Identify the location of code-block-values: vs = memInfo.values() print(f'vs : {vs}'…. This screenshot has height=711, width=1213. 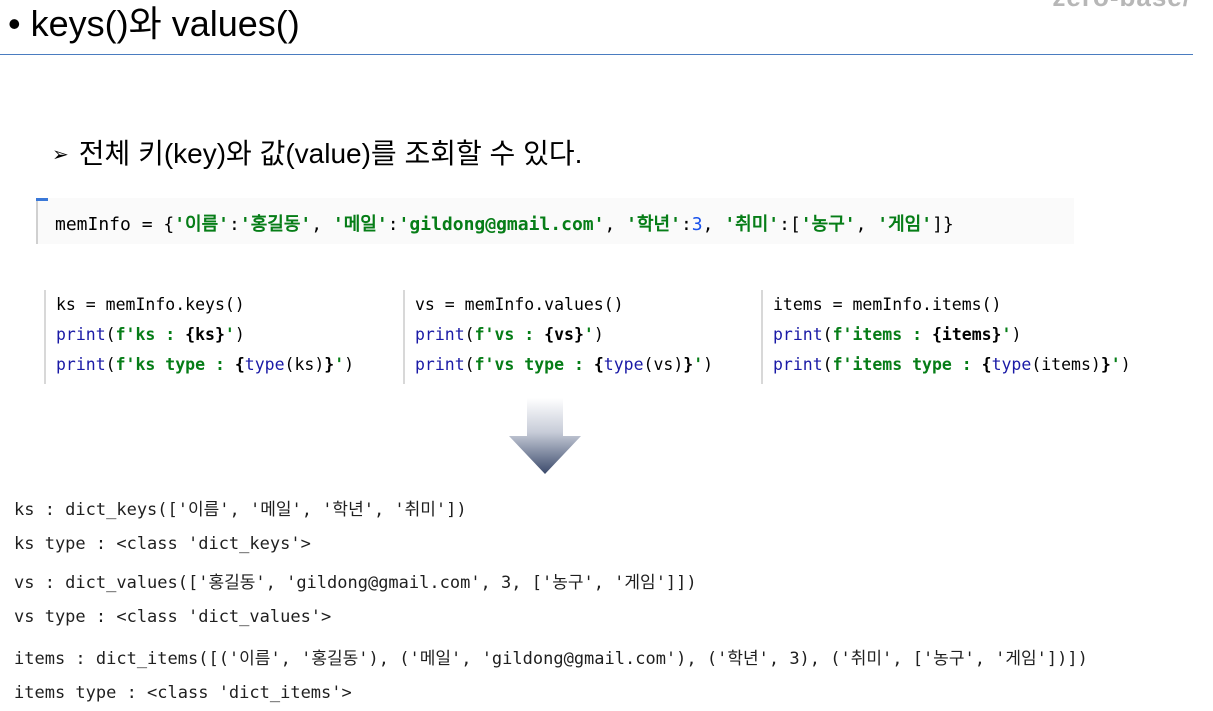
(574, 337).